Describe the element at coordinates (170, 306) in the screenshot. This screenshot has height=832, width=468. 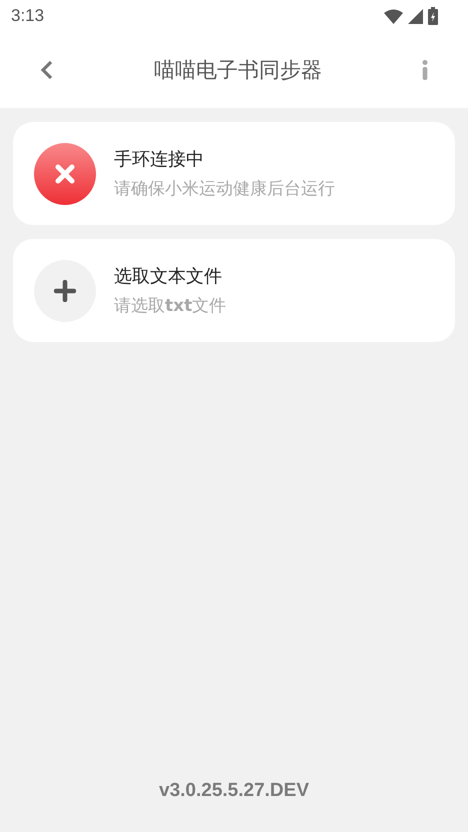
I see `card-subtitle: 请选取txt文件` at that location.